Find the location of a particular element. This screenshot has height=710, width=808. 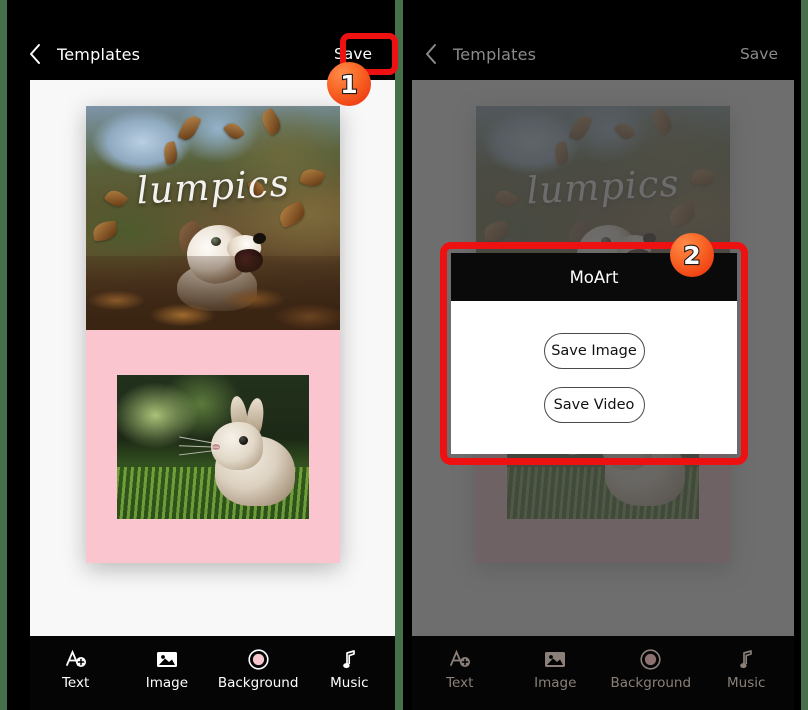

annotation-badge-2: 2 is located at coordinates (692, 255).